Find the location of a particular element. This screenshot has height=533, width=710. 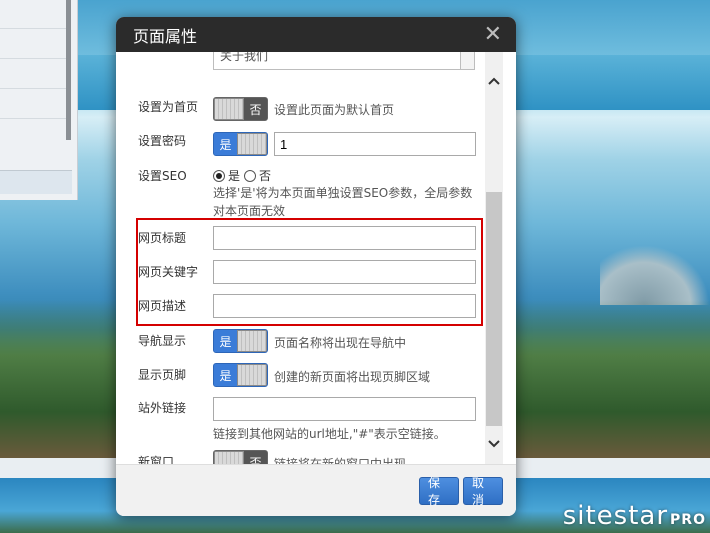

homepage-toggle: 否 is located at coordinates (240, 109).